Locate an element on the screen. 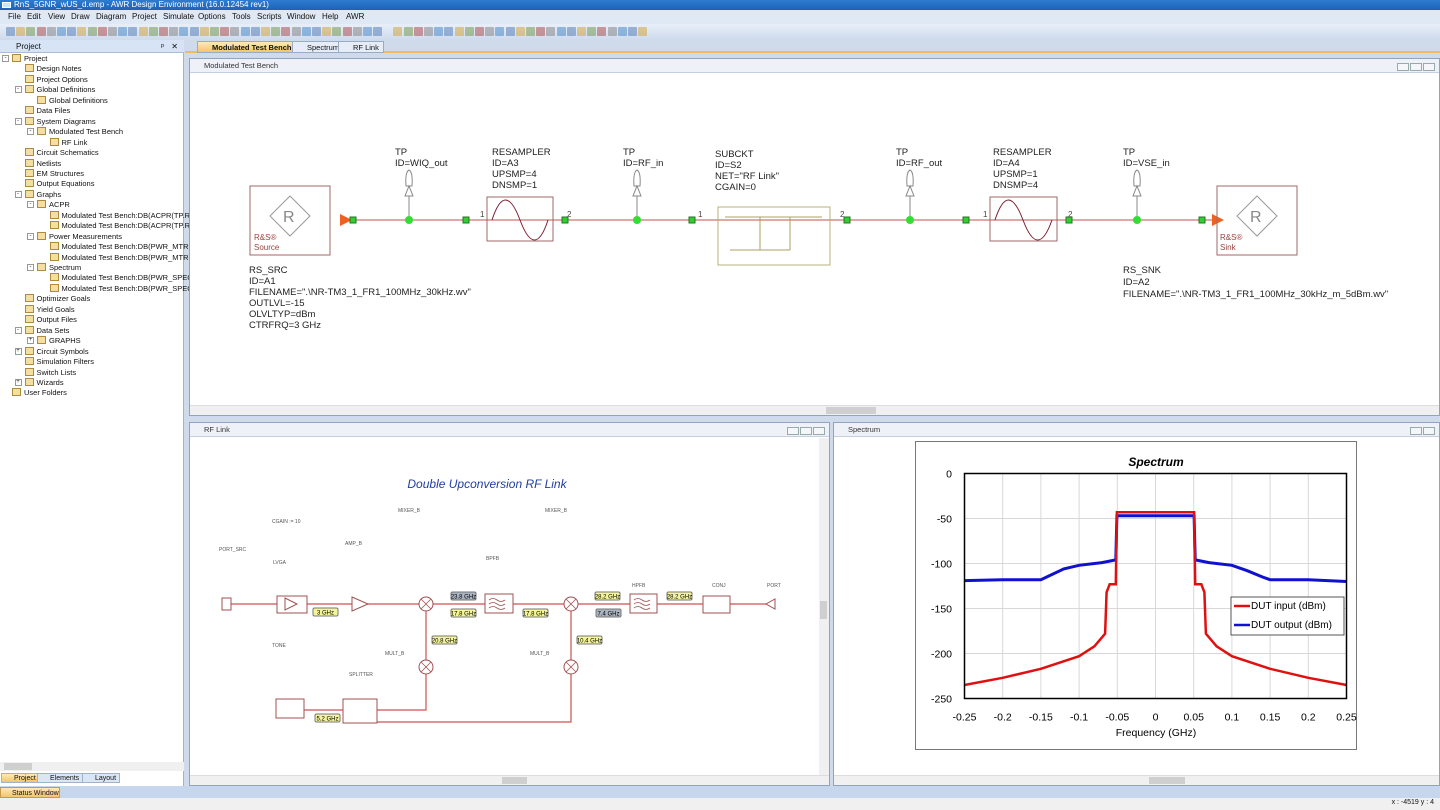 The image size is (1440, 810). menu-simulate: Simulate is located at coordinates (178, 17).